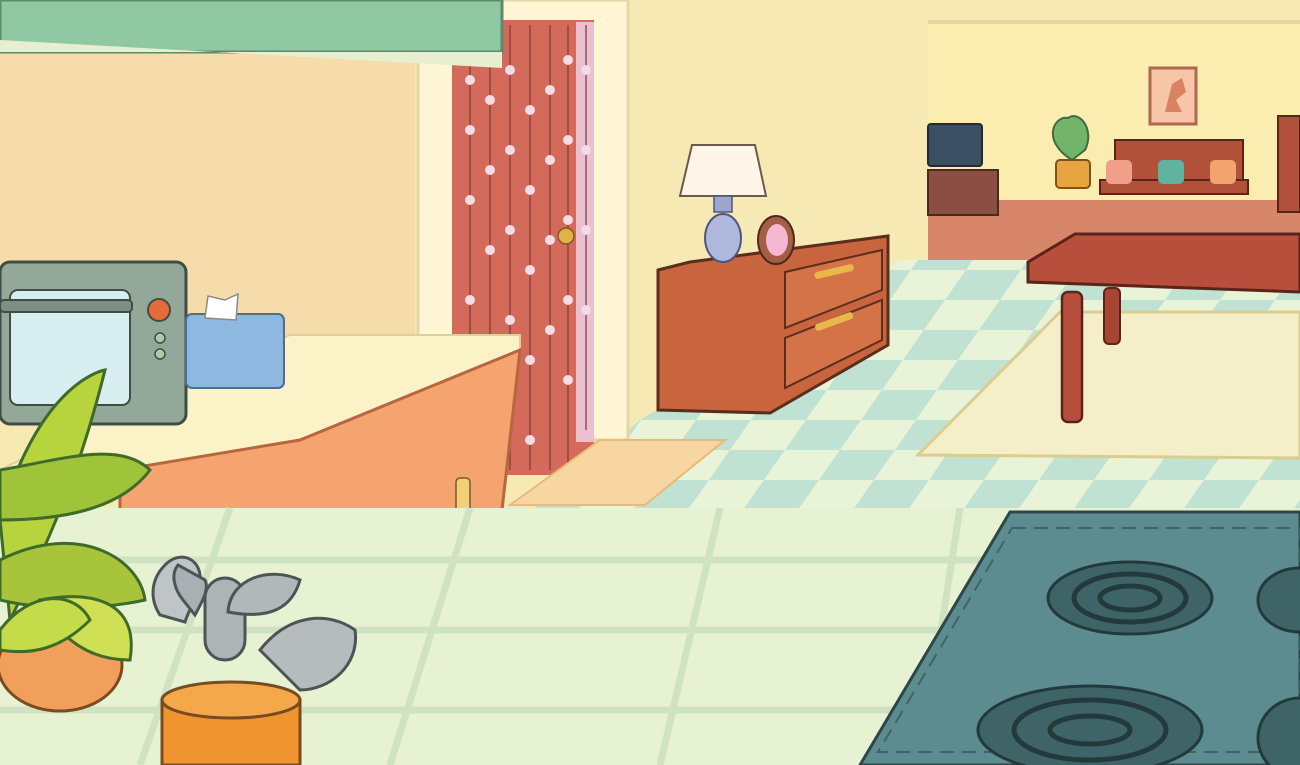 The height and width of the screenshot is (765, 1300). What do you see at coordinates (776, 240) in the screenshot?
I see `hand-mirror` at bounding box center [776, 240].